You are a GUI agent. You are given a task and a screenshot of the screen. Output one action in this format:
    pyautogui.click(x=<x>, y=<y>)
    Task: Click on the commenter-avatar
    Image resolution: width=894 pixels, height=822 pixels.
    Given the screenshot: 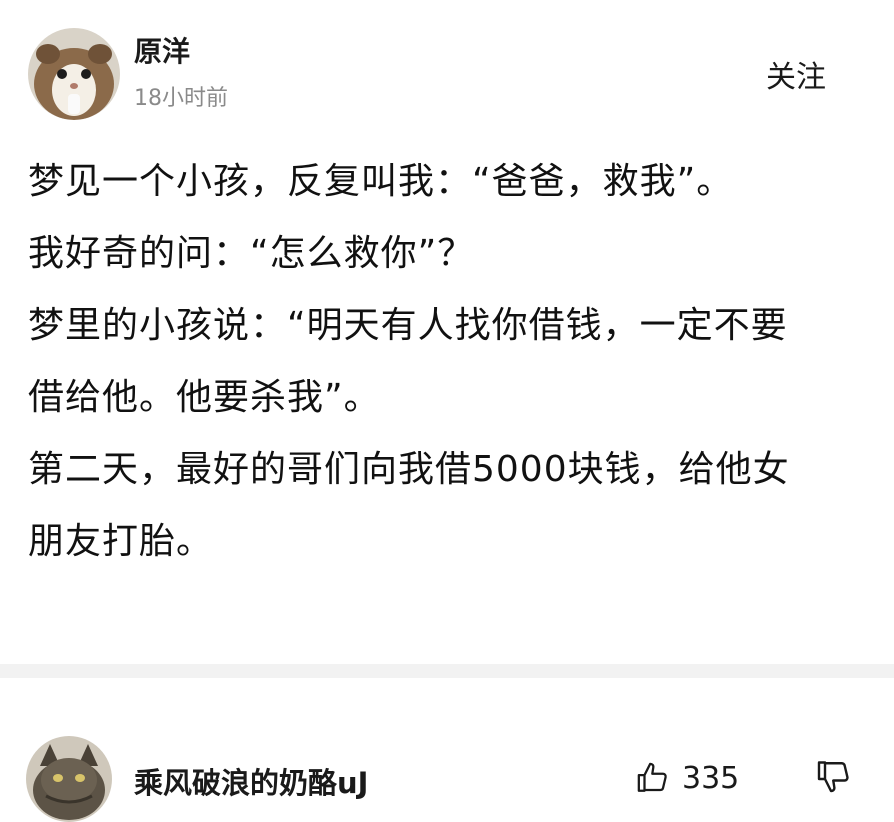 What is the action you would take?
    pyautogui.click(x=69, y=779)
    